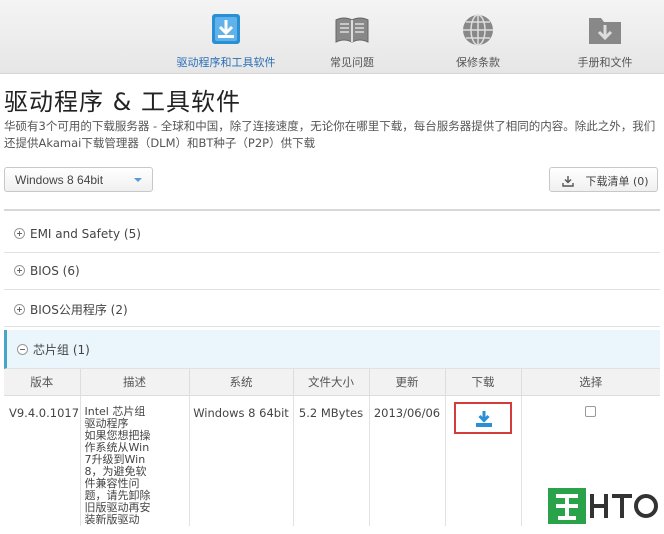  I want to click on category-count: (2), so click(119, 310).